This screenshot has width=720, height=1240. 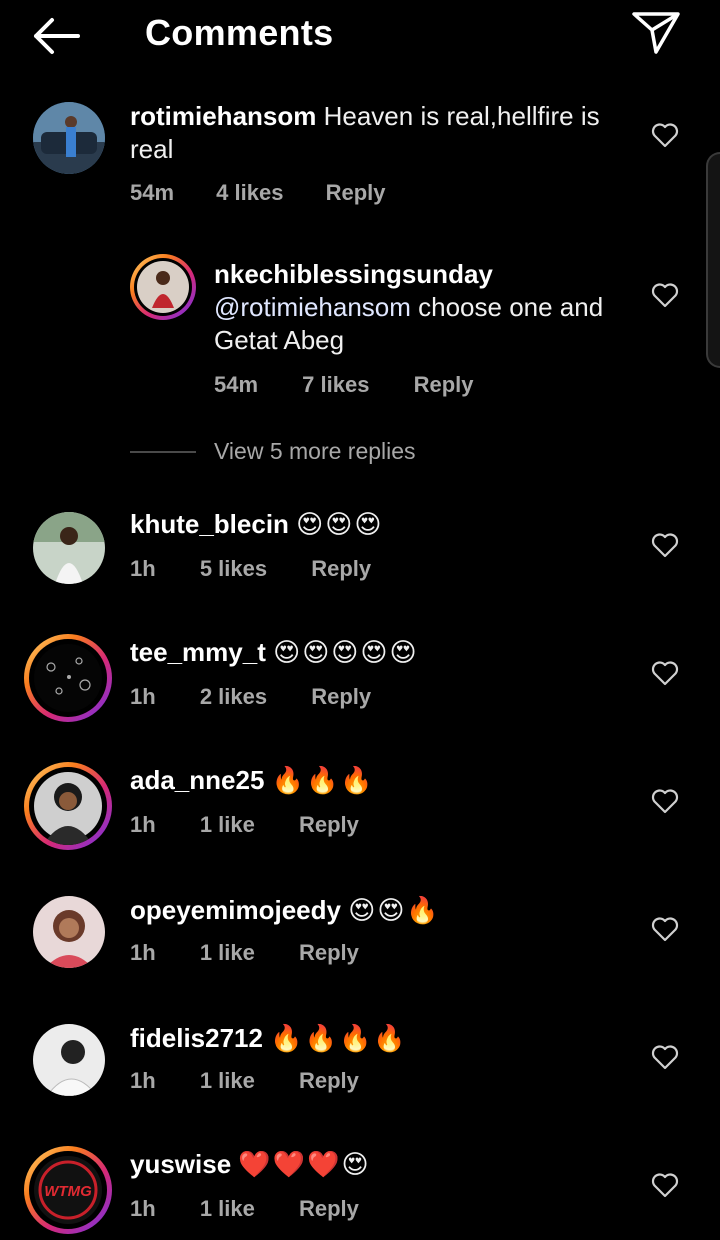 I want to click on comment-text: fidelis2712 🔥🔥🔥🔥, so click(x=380, y=1039).